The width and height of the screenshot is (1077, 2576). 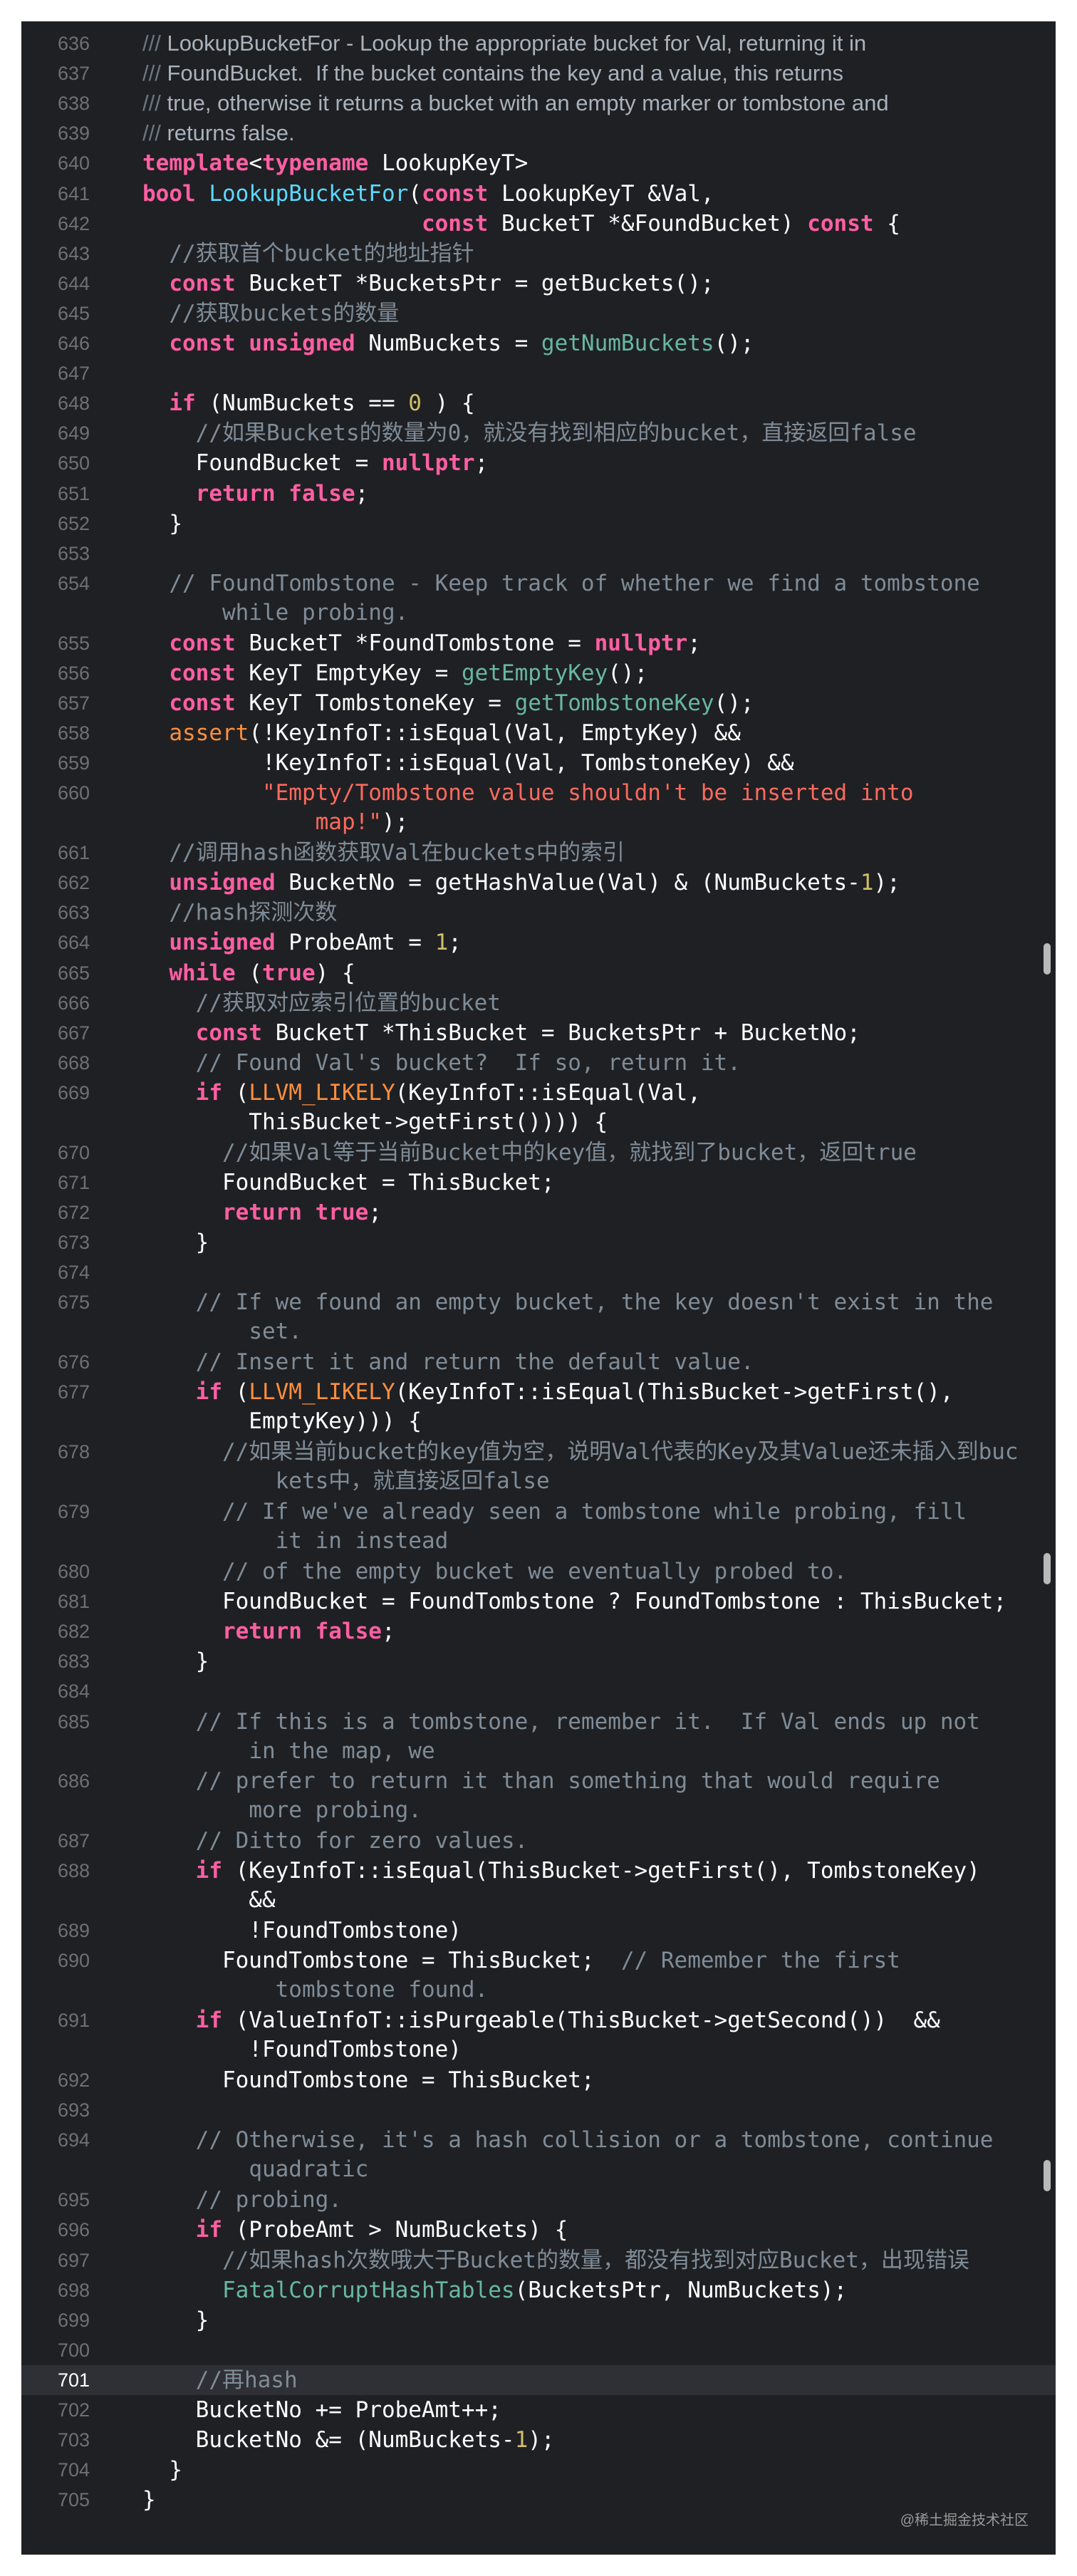 I want to click on code-line: 684, so click(x=538, y=1691).